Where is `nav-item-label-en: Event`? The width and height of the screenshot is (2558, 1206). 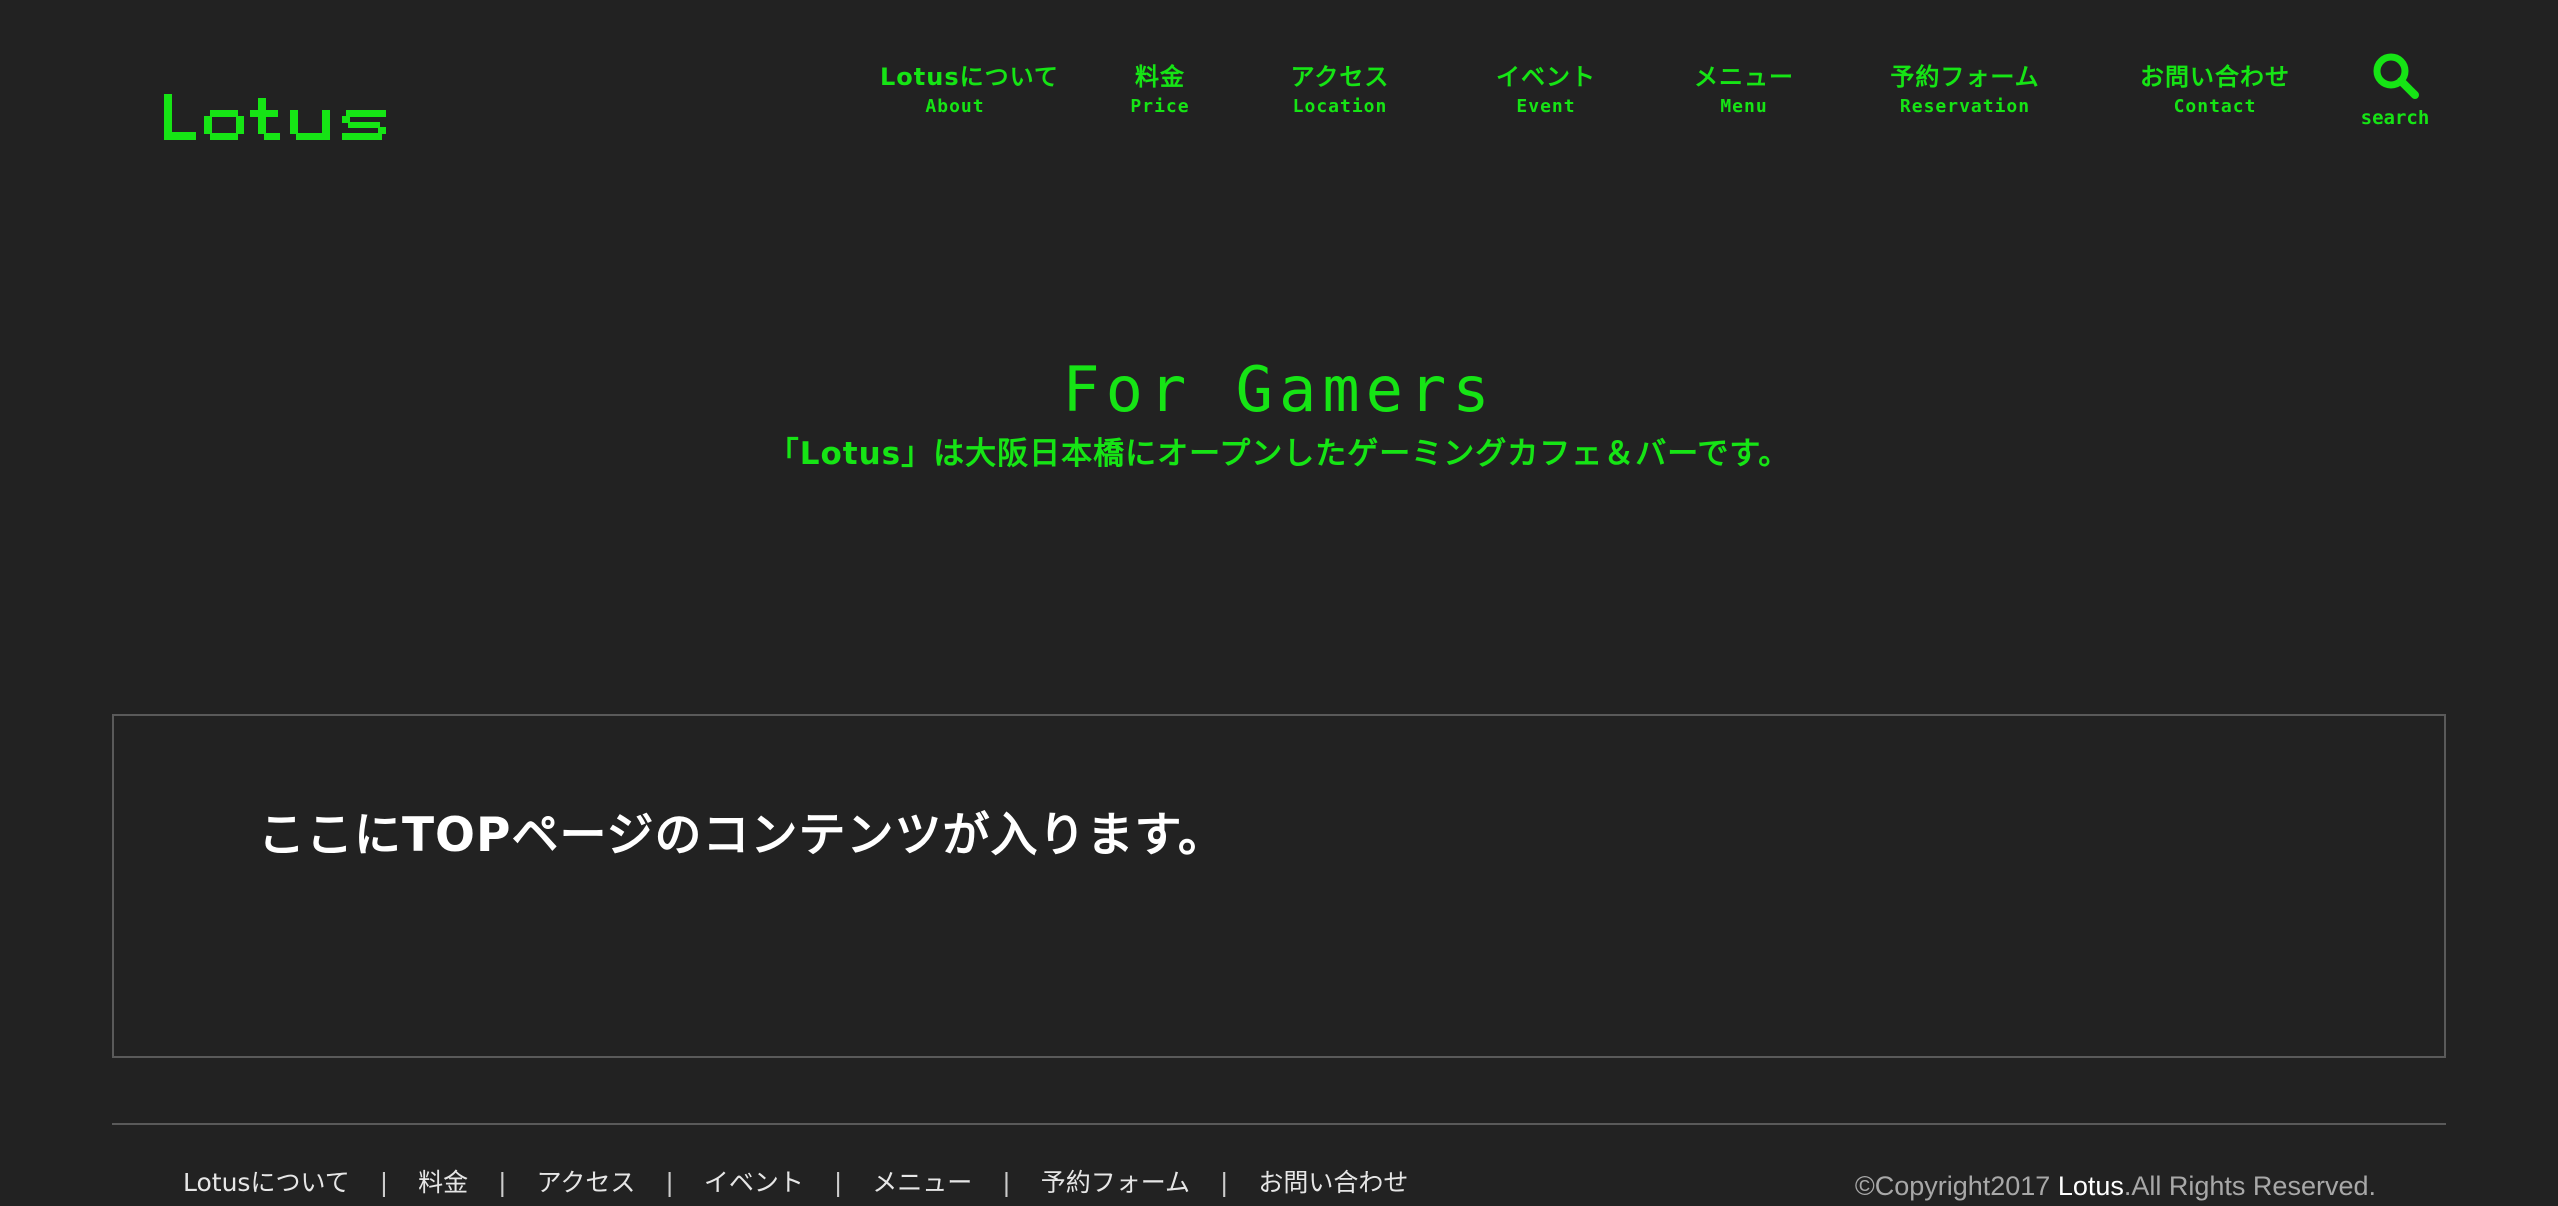
nav-item-label-en: Event is located at coordinates (1546, 106).